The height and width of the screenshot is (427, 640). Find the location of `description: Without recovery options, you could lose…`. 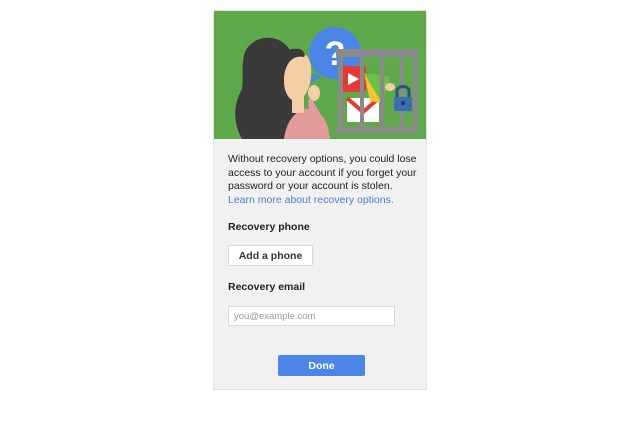

description: Without recovery options, you could lose… is located at coordinates (324, 180).